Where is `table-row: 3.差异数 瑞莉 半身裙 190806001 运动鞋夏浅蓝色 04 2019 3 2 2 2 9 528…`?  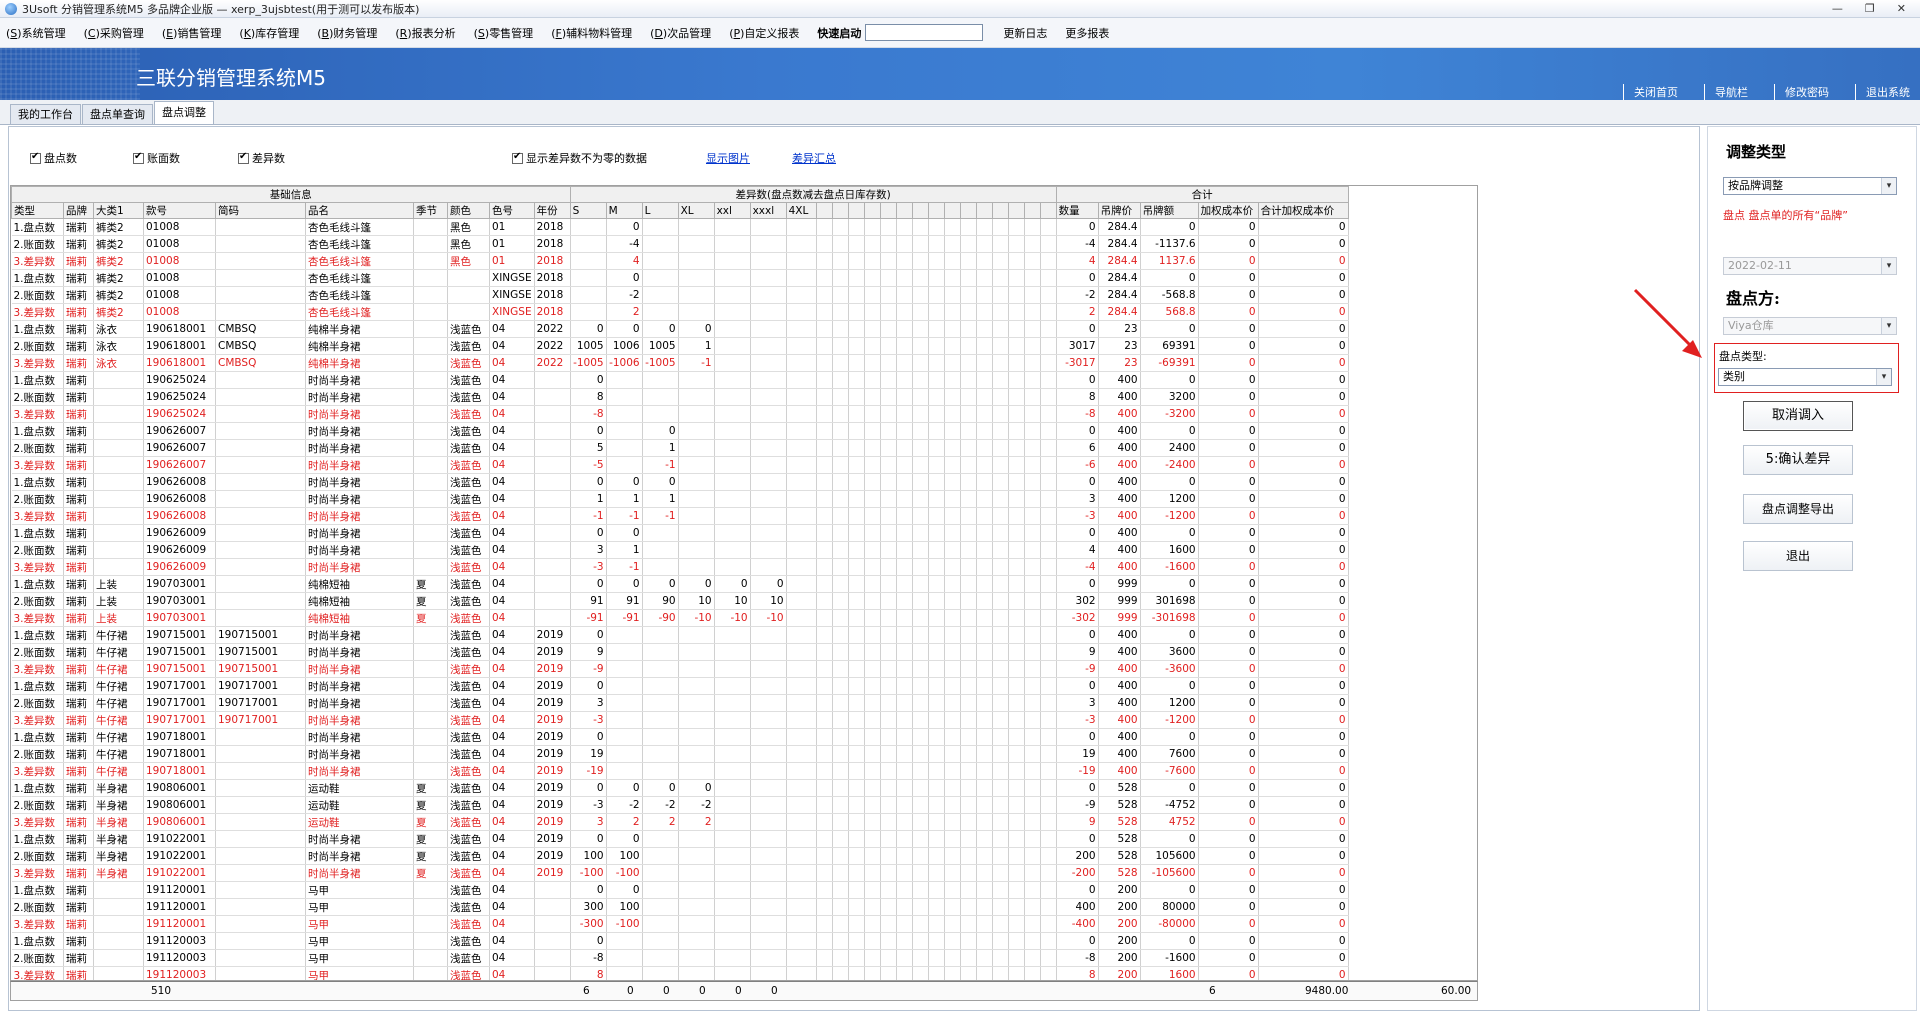 table-row: 3.差异数 瑞莉 半身裙 190806001 运动鞋夏浅蓝色 04 2019 3 2 2 2 9 528… is located at coordinates (680, 822).